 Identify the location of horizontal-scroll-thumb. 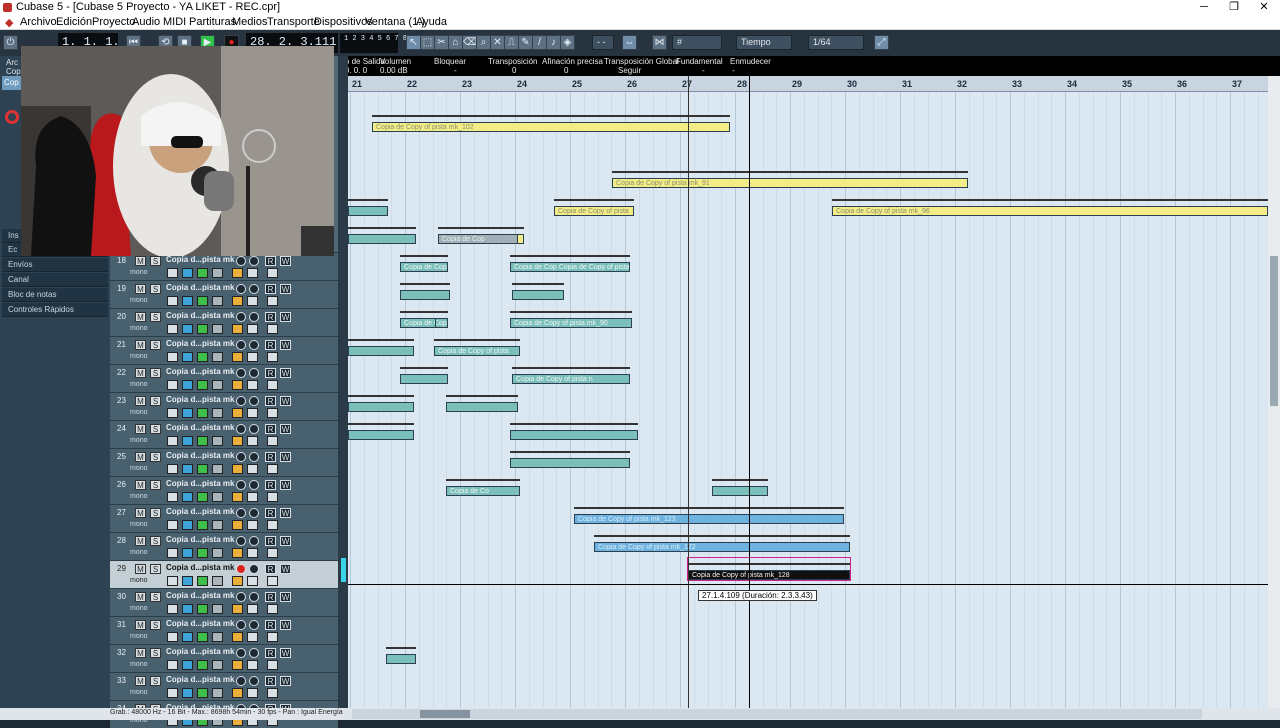
(445, 714).